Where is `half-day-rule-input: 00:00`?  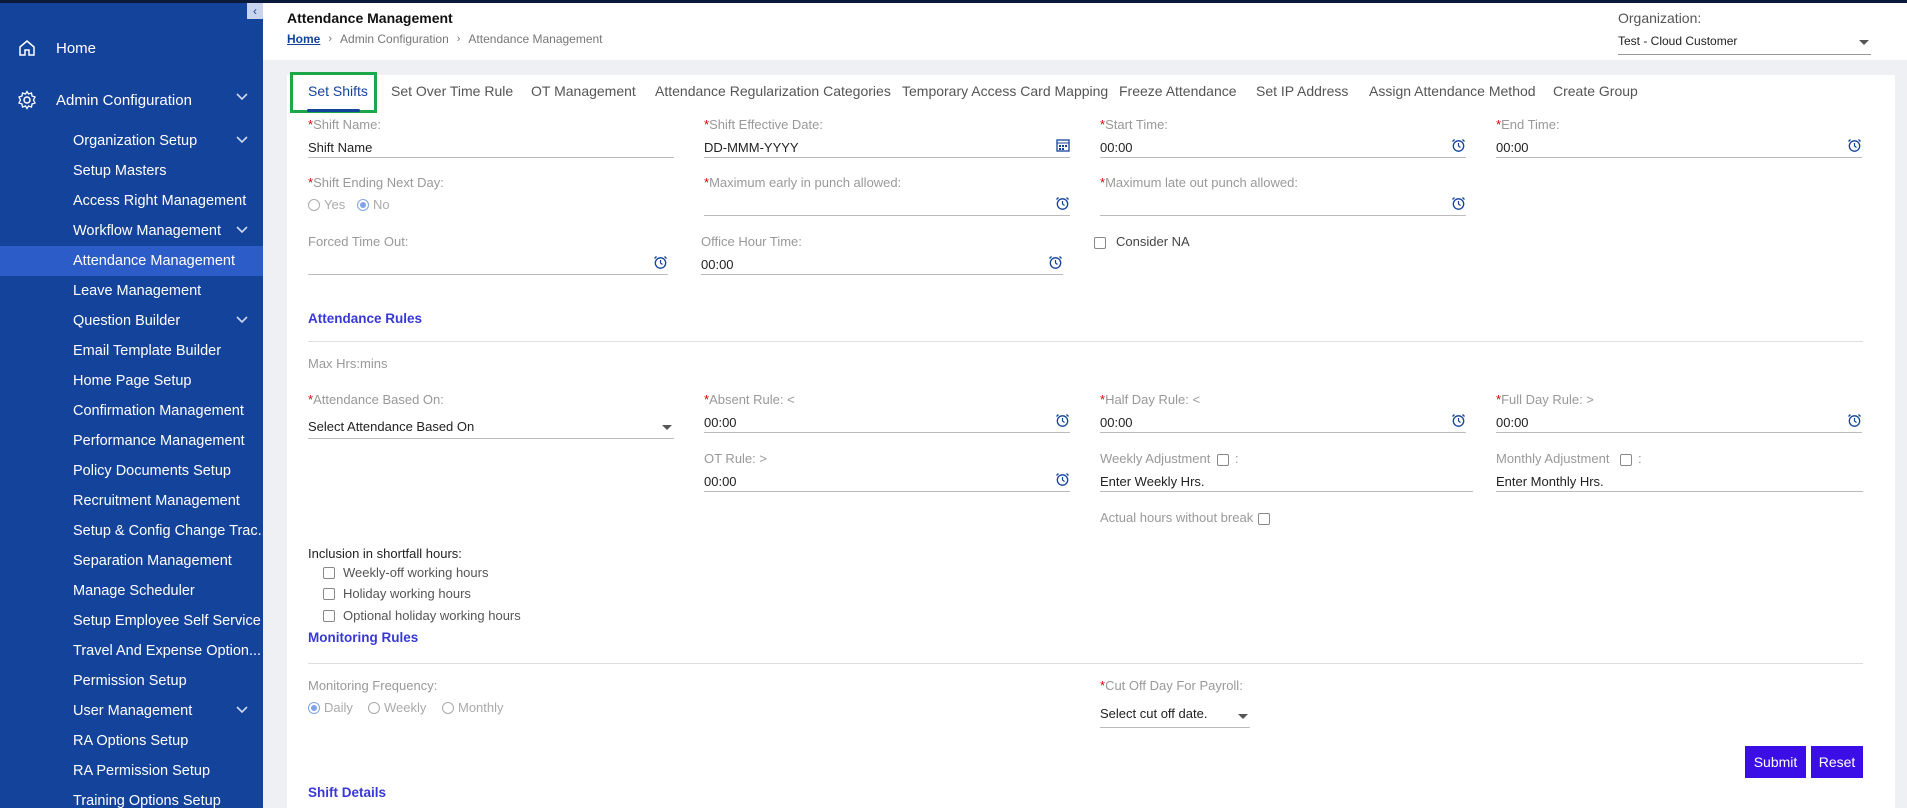
half-day-rule-input: 00:00 is located at coordinates (1283, 423).